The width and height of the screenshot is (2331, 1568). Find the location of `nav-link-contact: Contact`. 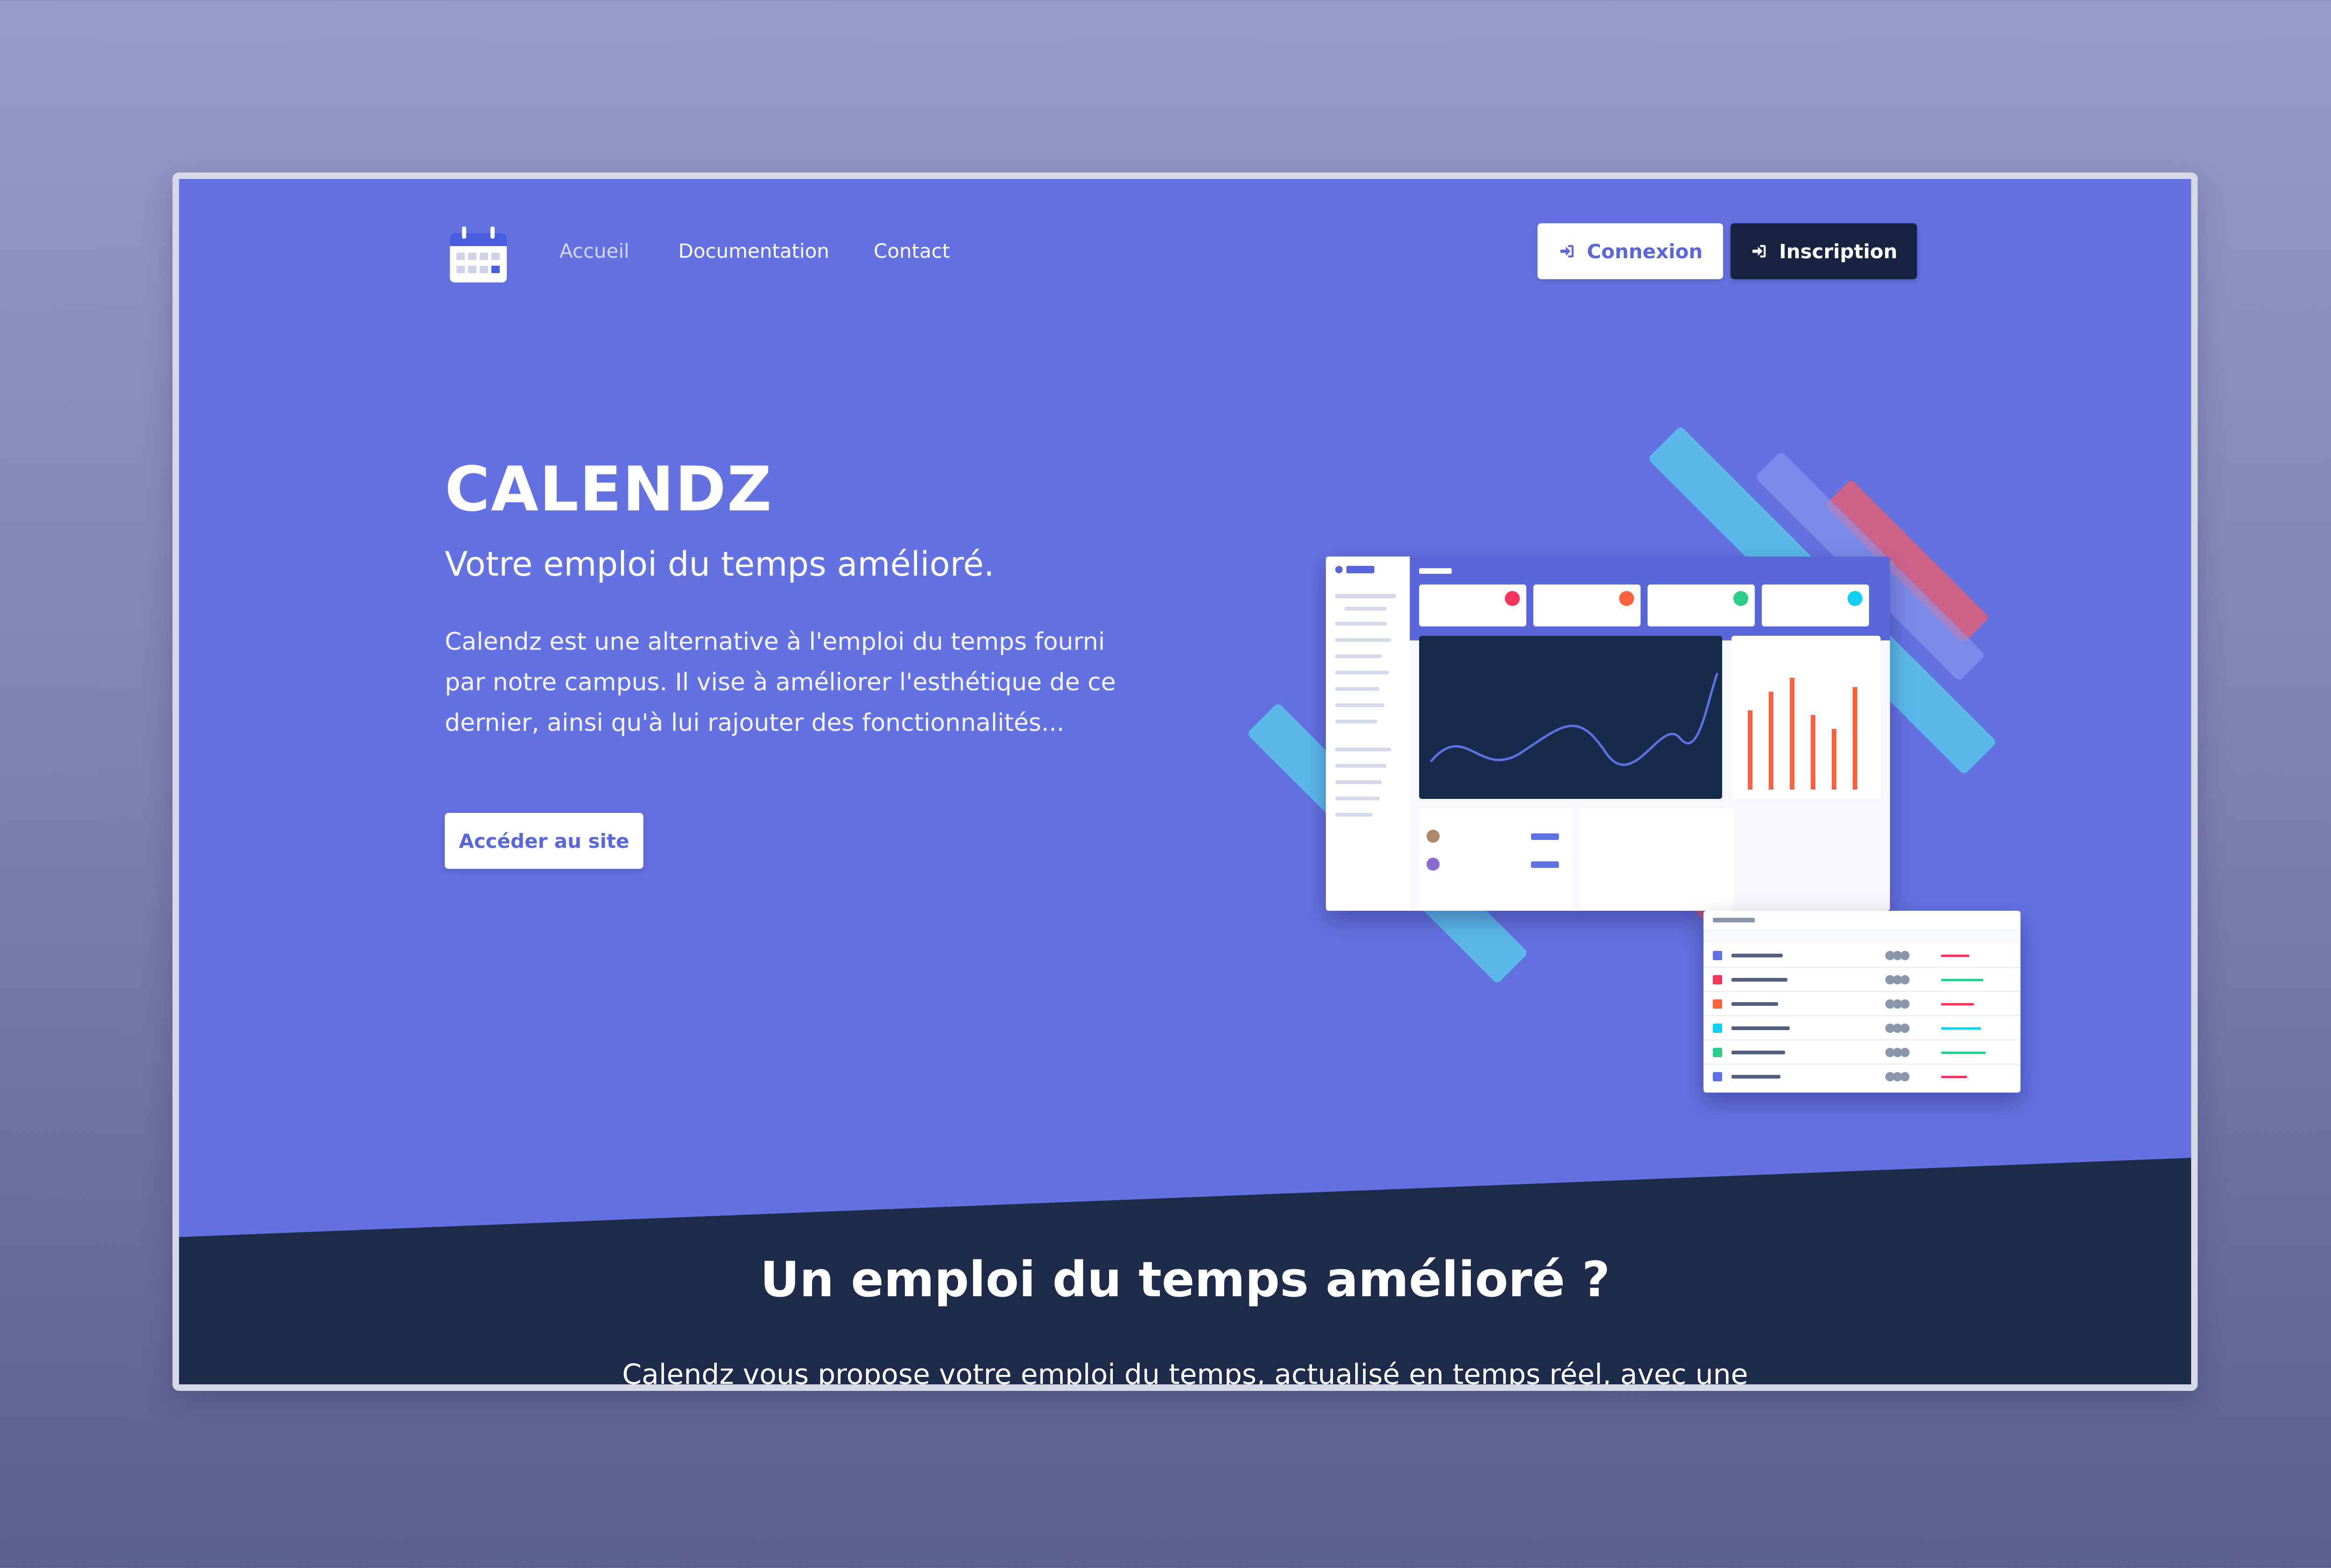

nav-link-contact: Contact is located at coordinates (912, 251).